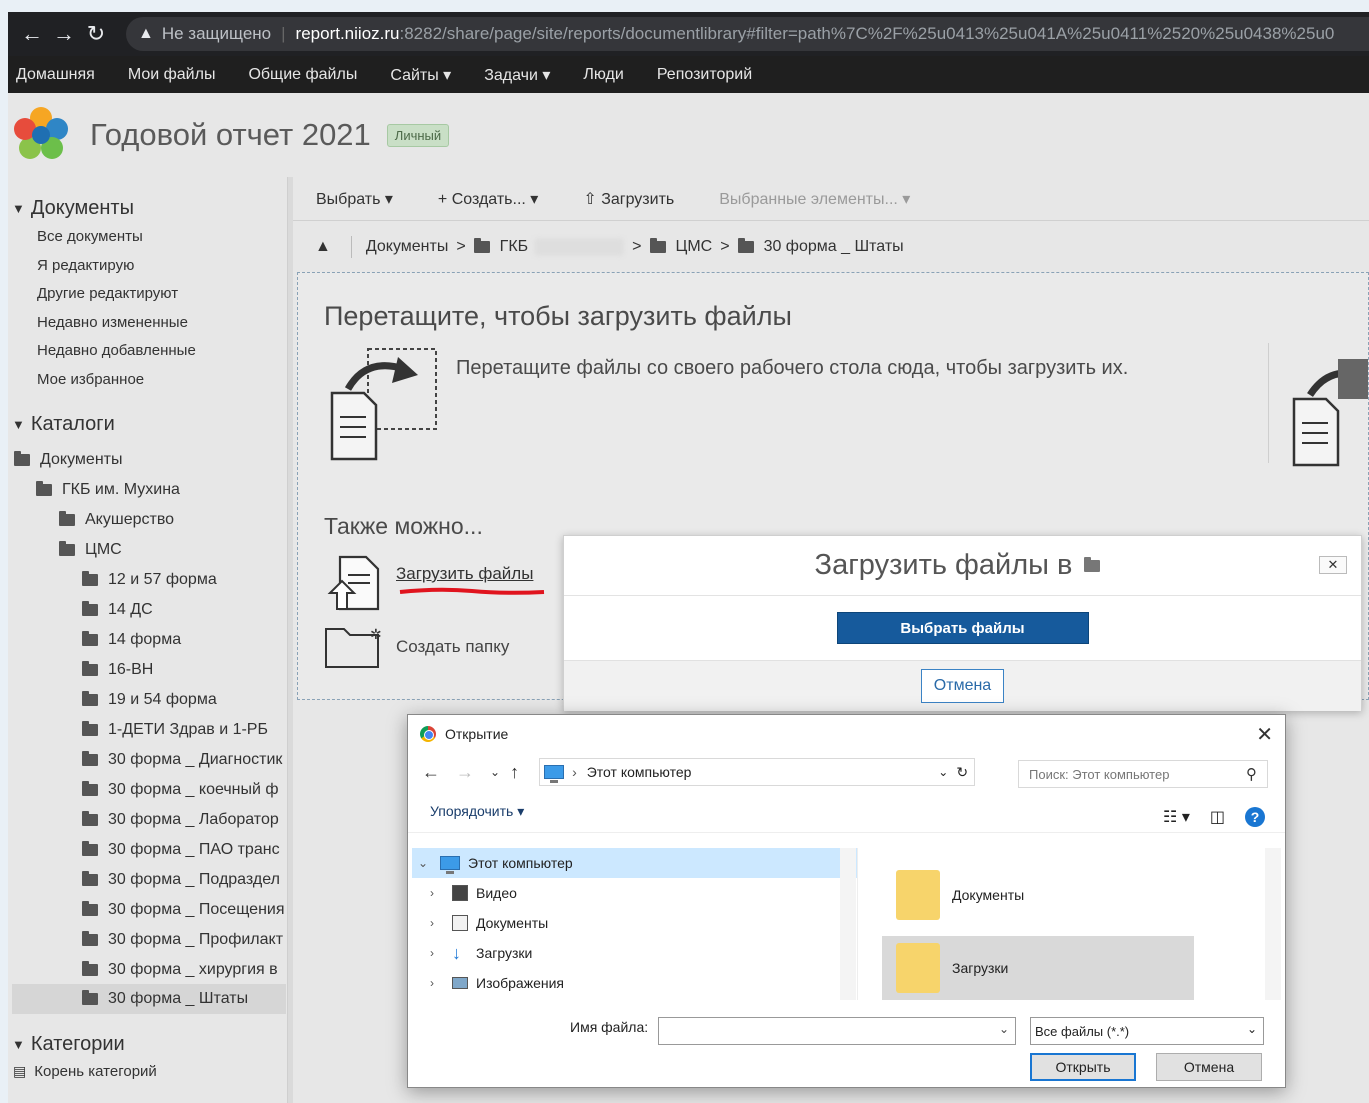 The height and width of the screenshot is (1103, 1369). What do you see at coordinates (354, 584) in the screenshot?
I see `upload-files-icon` at bounding box center [354, 584].